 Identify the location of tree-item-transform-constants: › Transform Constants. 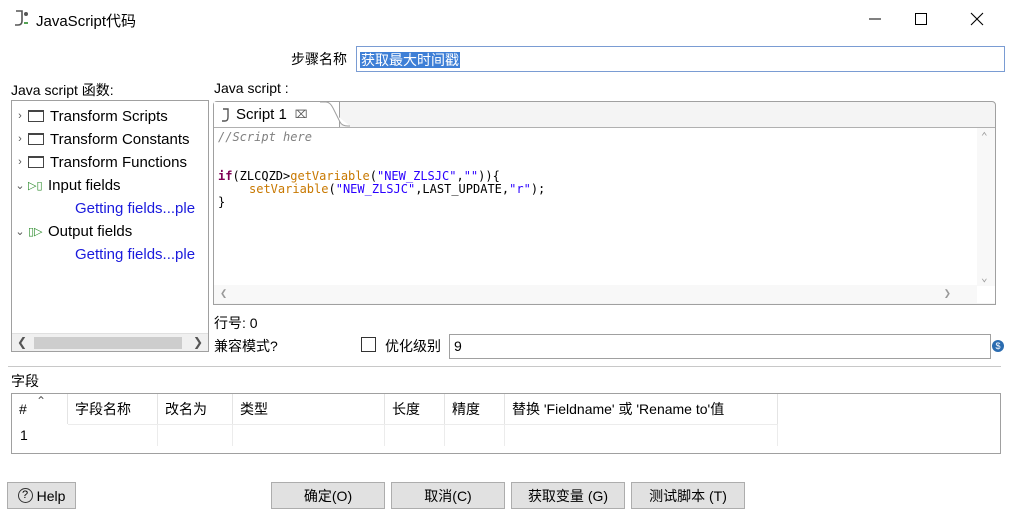
(101, 139).